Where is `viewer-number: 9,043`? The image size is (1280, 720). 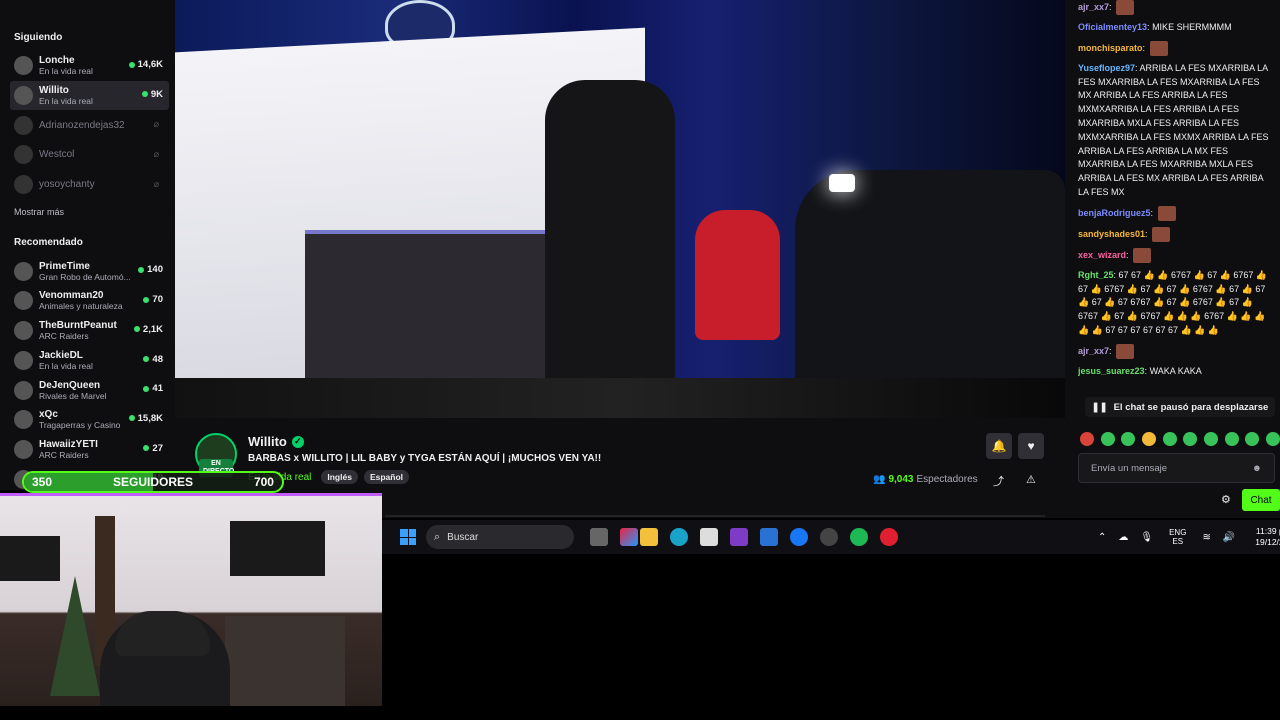 viewer-number: 9,043 is located at coordinates (901, 479).